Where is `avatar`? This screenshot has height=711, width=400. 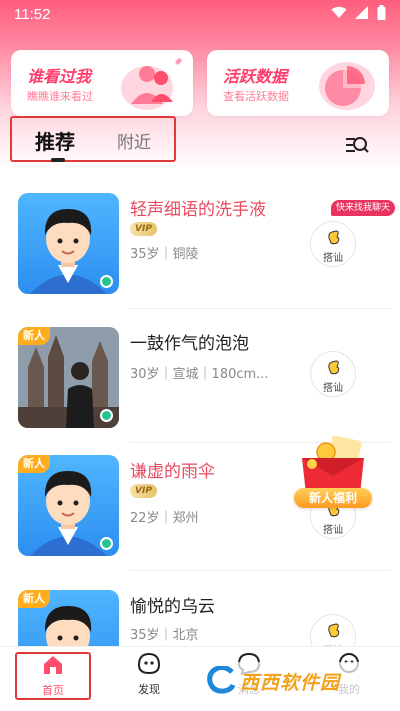
avatar is located at coordinates (68, 243).